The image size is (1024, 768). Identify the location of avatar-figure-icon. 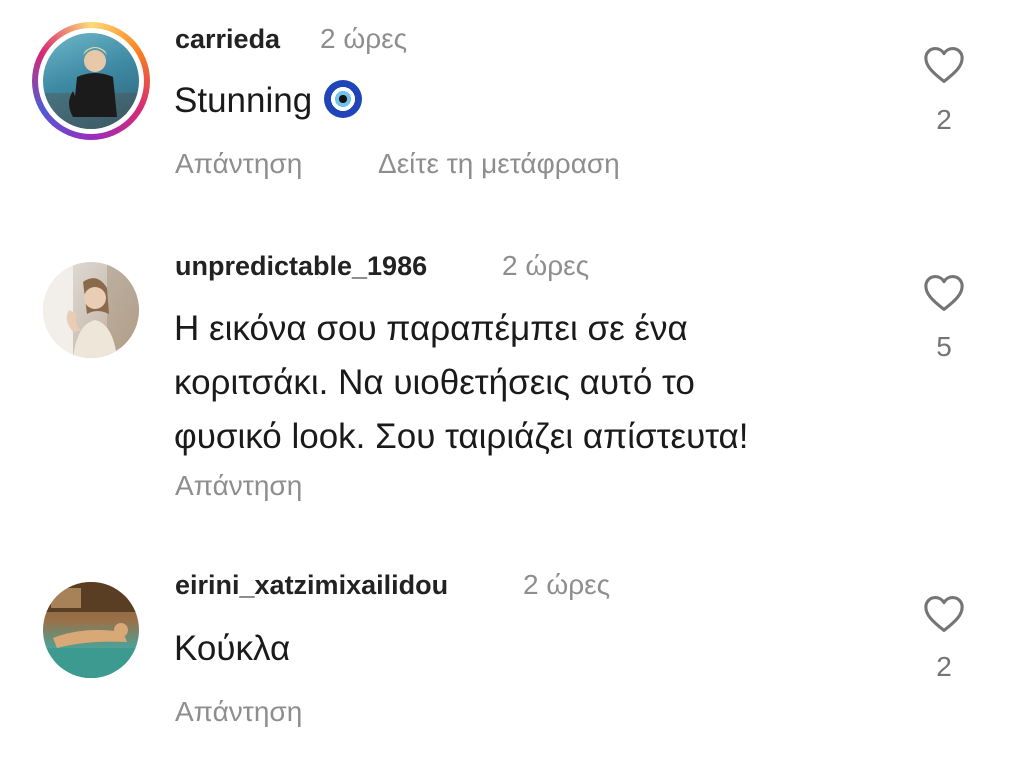
(91, 630).